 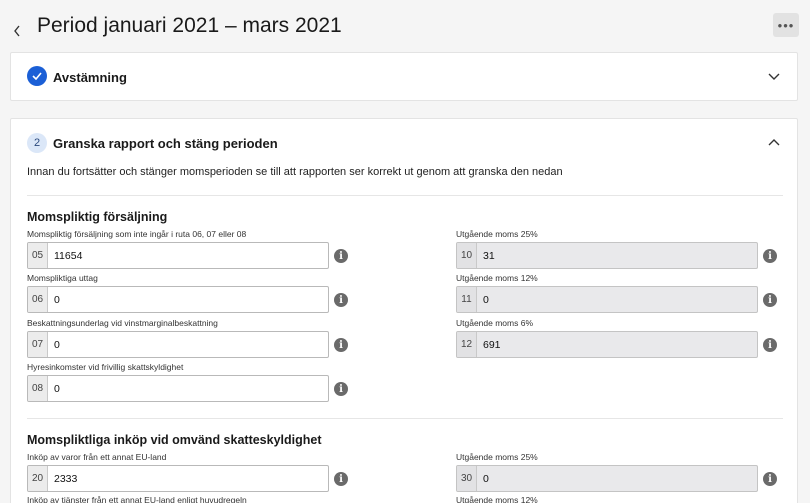 What do you see at coordinates (607, 299) in the screenshot?
I see `field-11: 11 0` at bounding box center [607, 299].